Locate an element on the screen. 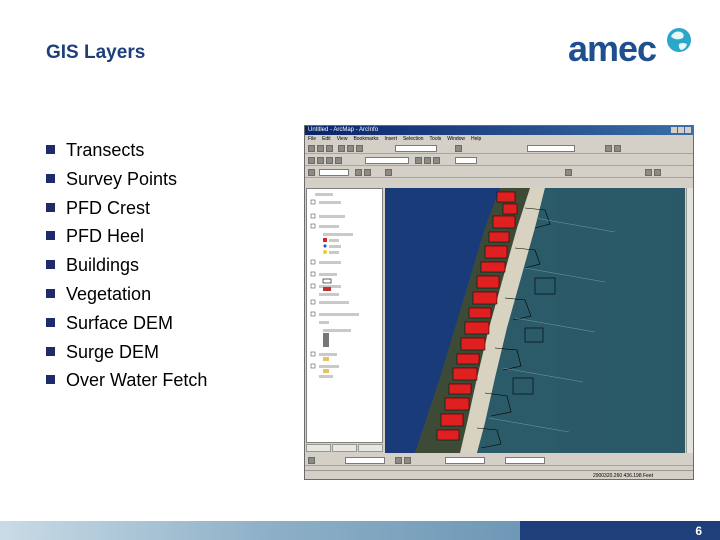 This screenshot has height=540, width=720. text-icon is located at coordinates (358, 172).